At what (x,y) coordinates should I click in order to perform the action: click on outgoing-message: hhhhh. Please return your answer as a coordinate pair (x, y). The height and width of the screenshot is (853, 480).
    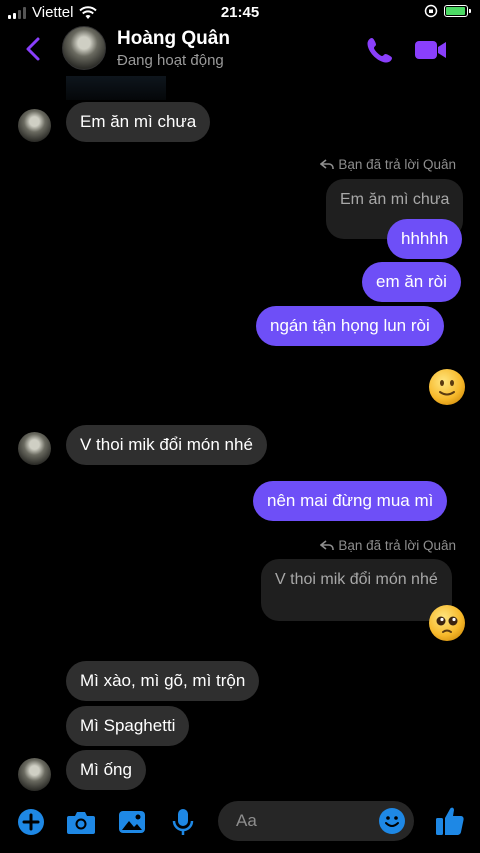
    Looking at the image, I should click on (425, 239).